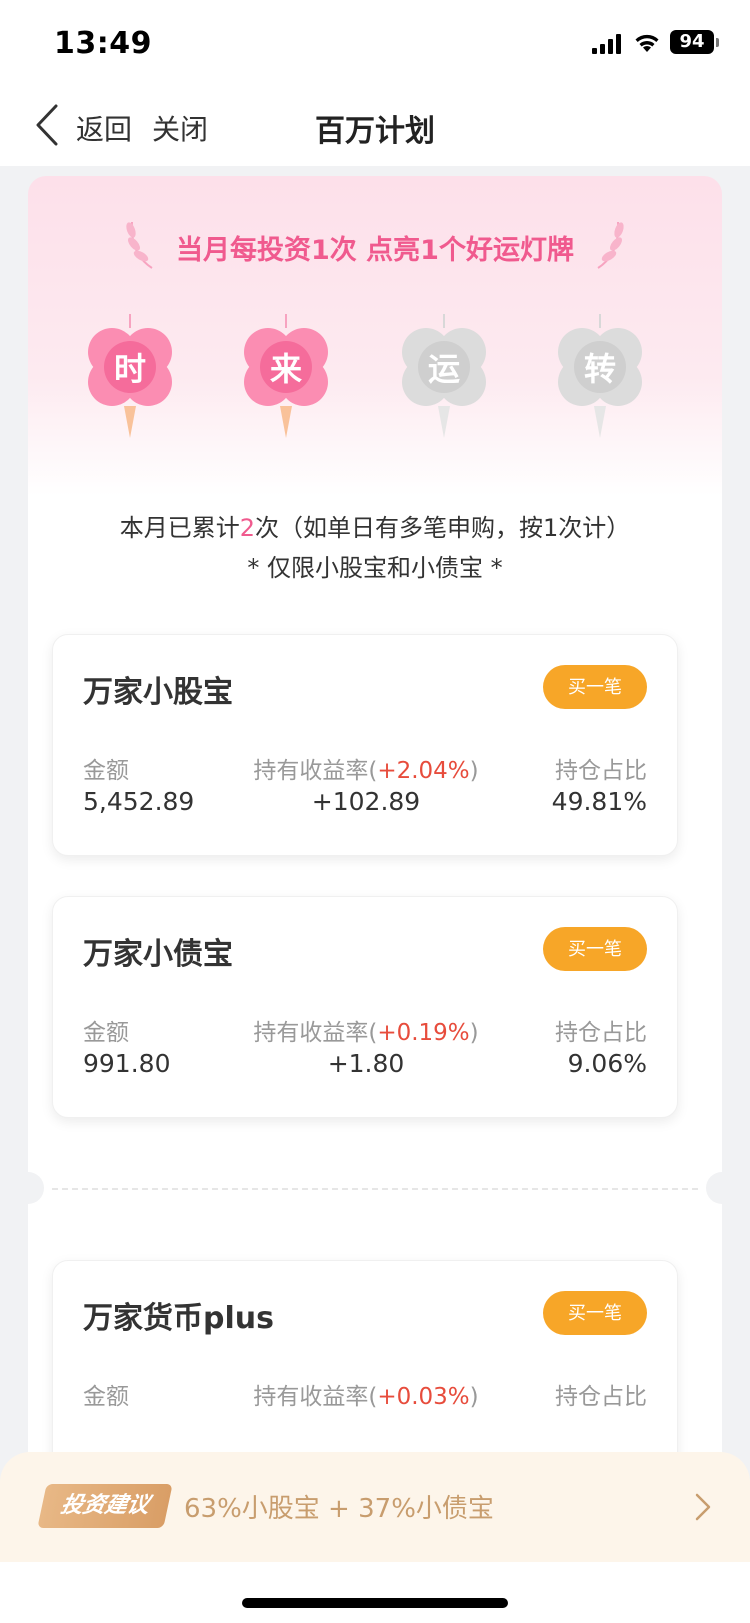  Describe the element at coordinates (606, 44) in the screenshot. I see `cellular-signal-icon` at that location.